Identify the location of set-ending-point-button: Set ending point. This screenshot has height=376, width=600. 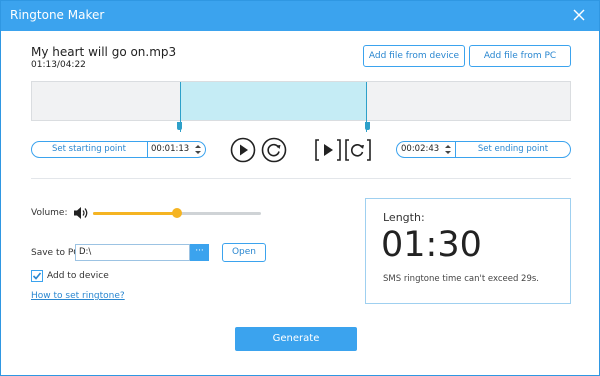
(513, 149).